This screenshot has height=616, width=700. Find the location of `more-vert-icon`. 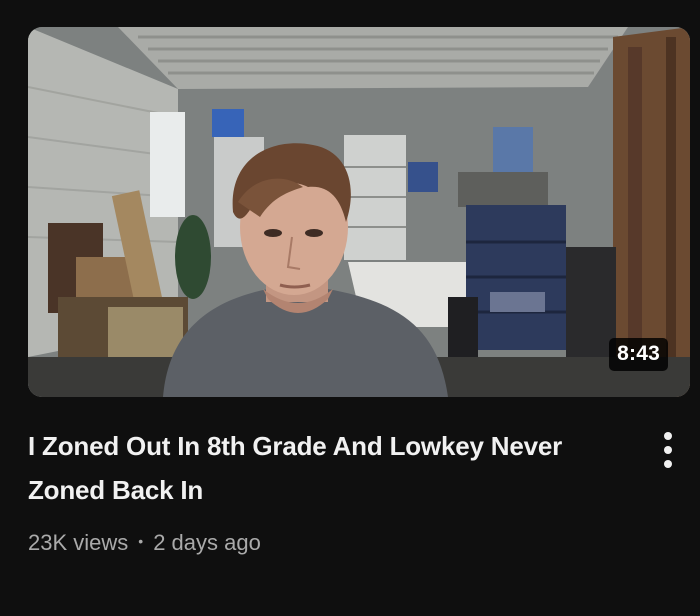

more-vert-icon is located at coordinates (668, 450).